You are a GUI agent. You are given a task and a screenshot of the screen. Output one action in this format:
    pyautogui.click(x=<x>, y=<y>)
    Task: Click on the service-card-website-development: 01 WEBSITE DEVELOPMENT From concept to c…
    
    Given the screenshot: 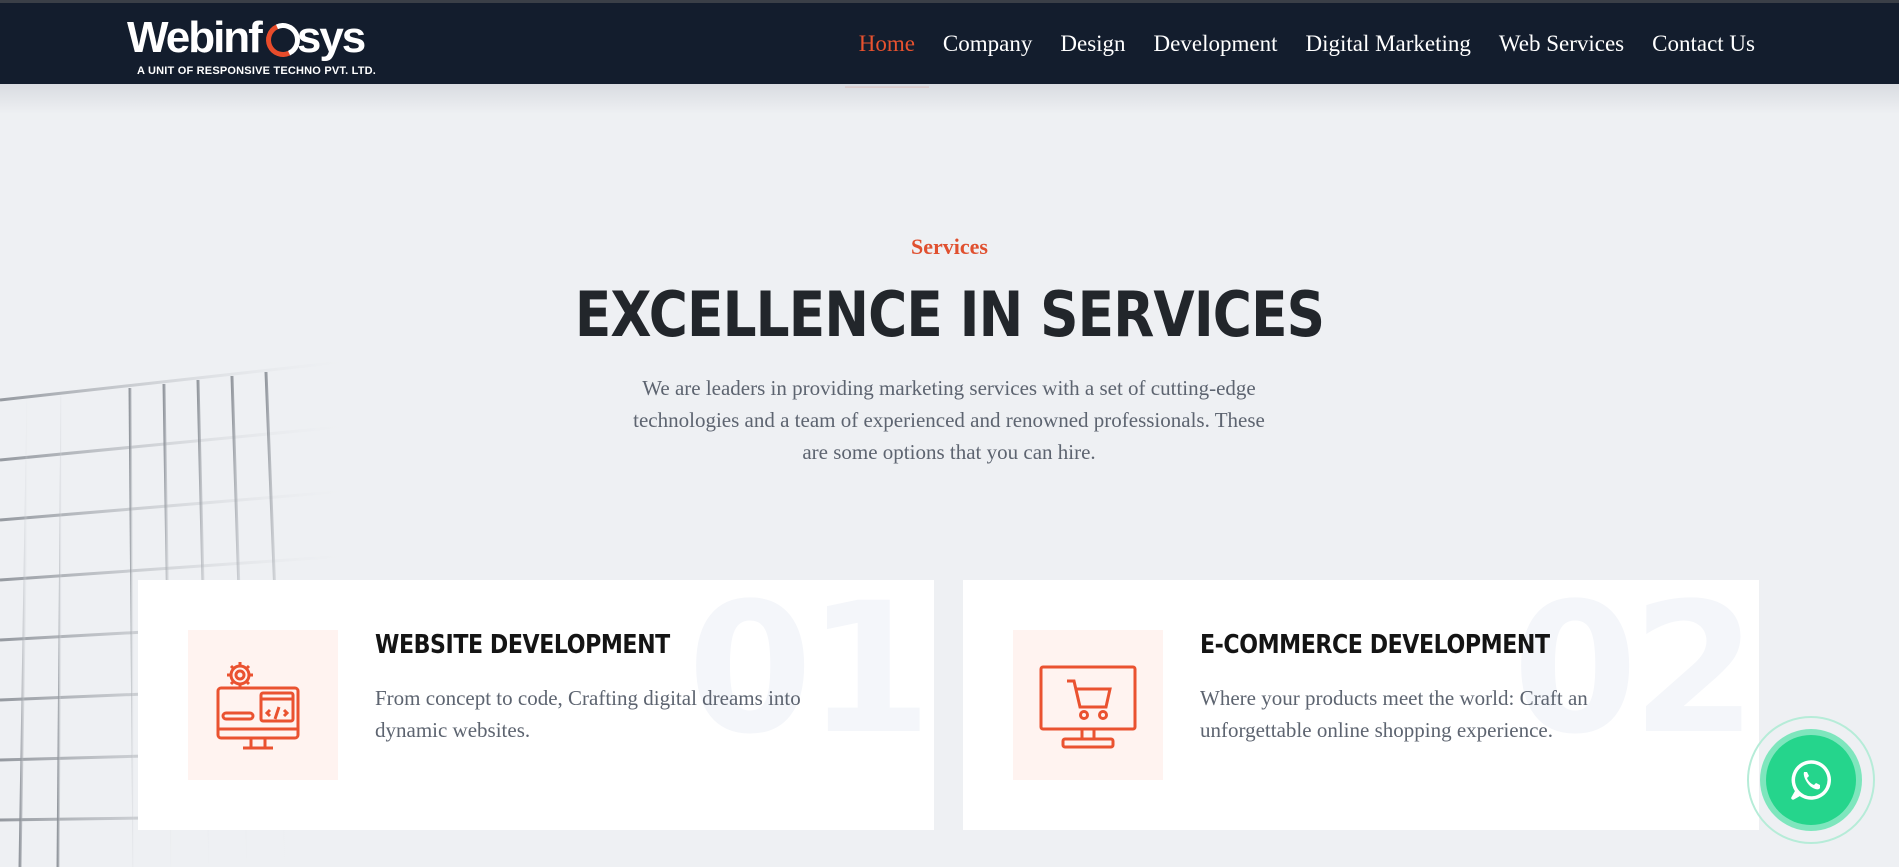 What is the action you would take?
    pyautogui.click(x=536, y=705)
    